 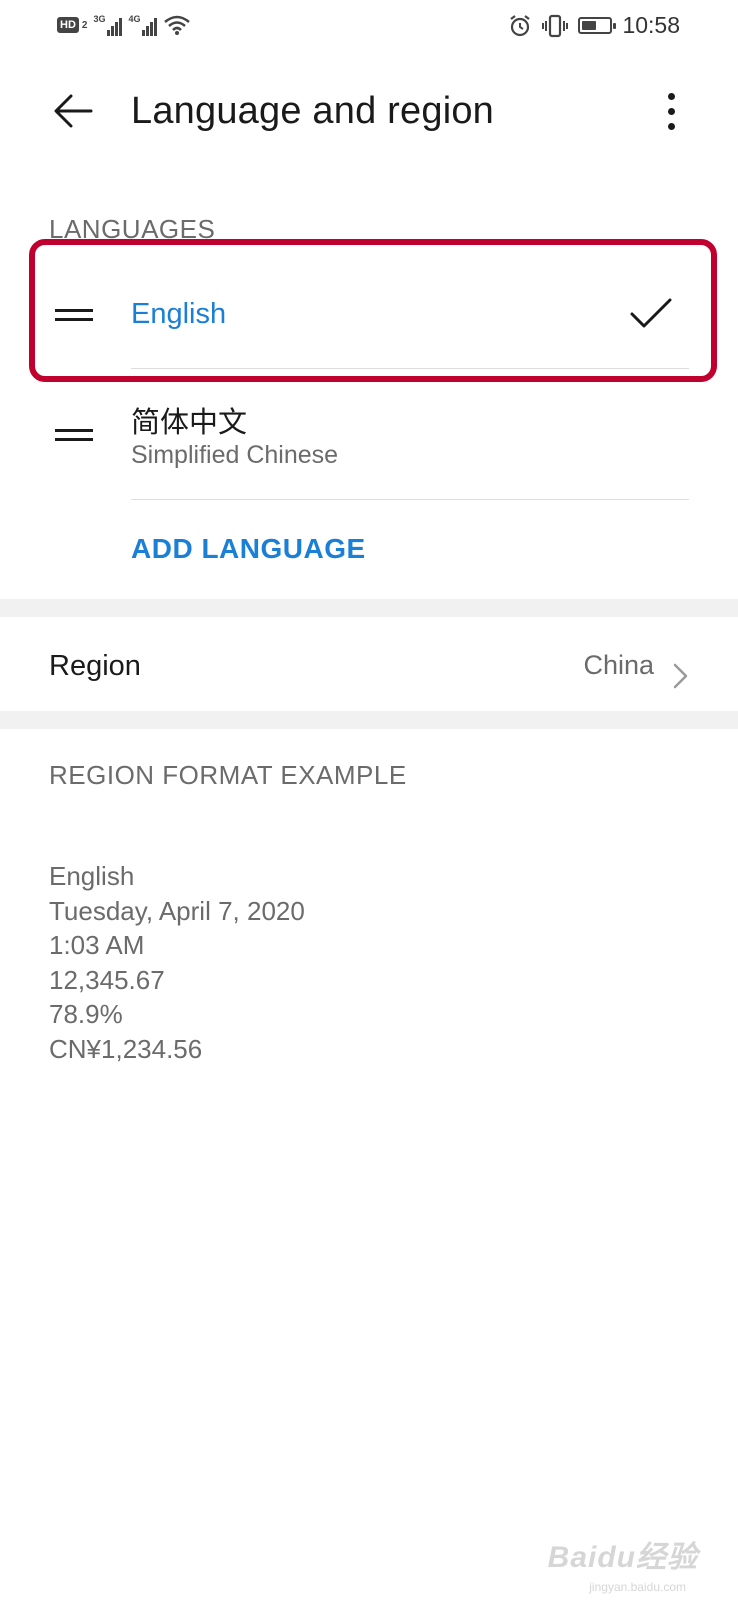 What do you see at coordinates (228, 775) in the screenshot?
I see `format-section-label: REGION FORMAT EXAMPLE` at bounding box center [228, 775].